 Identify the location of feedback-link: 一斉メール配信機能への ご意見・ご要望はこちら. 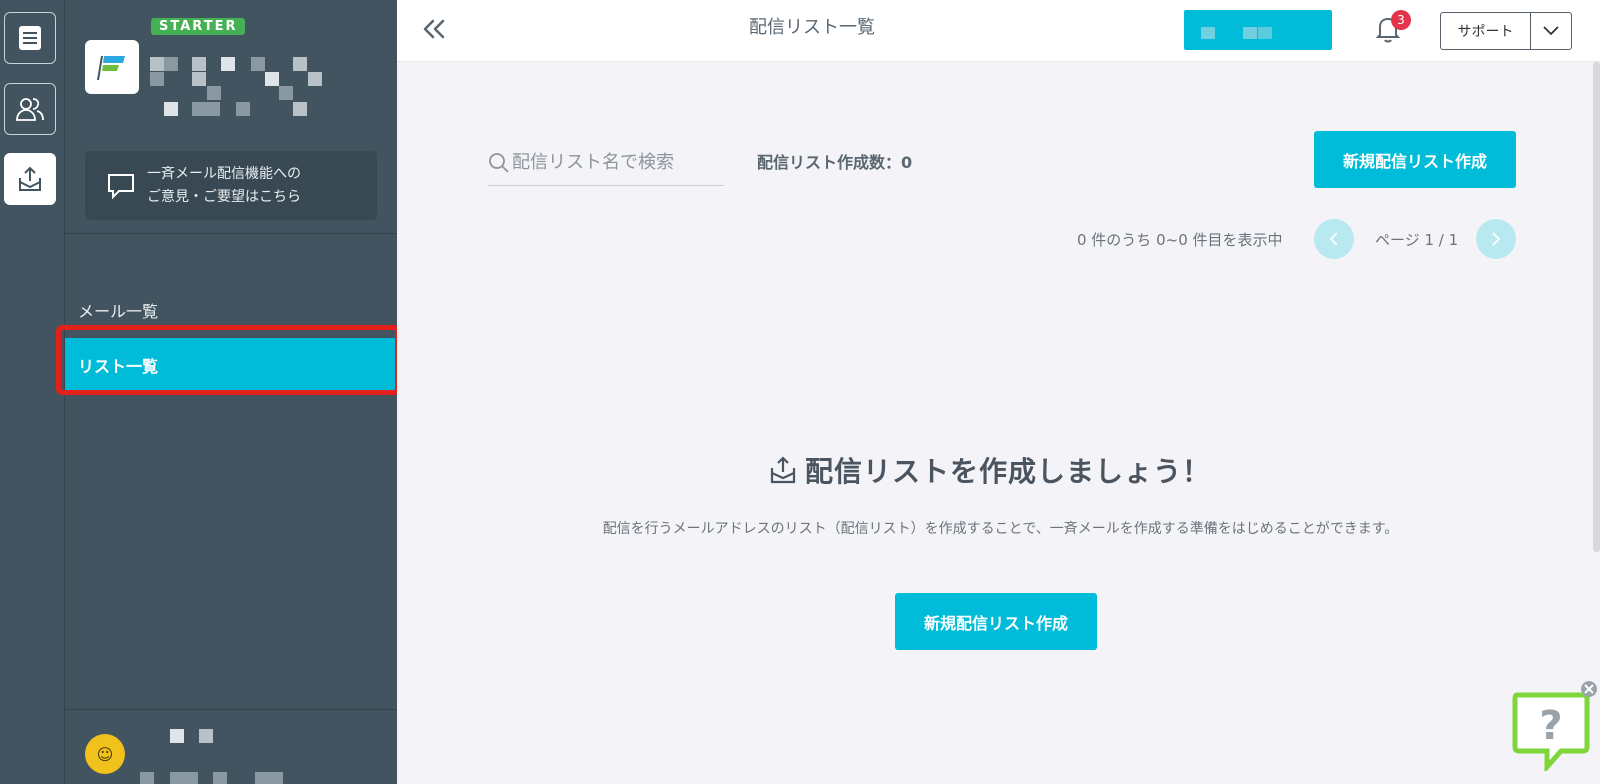
(231, 185).